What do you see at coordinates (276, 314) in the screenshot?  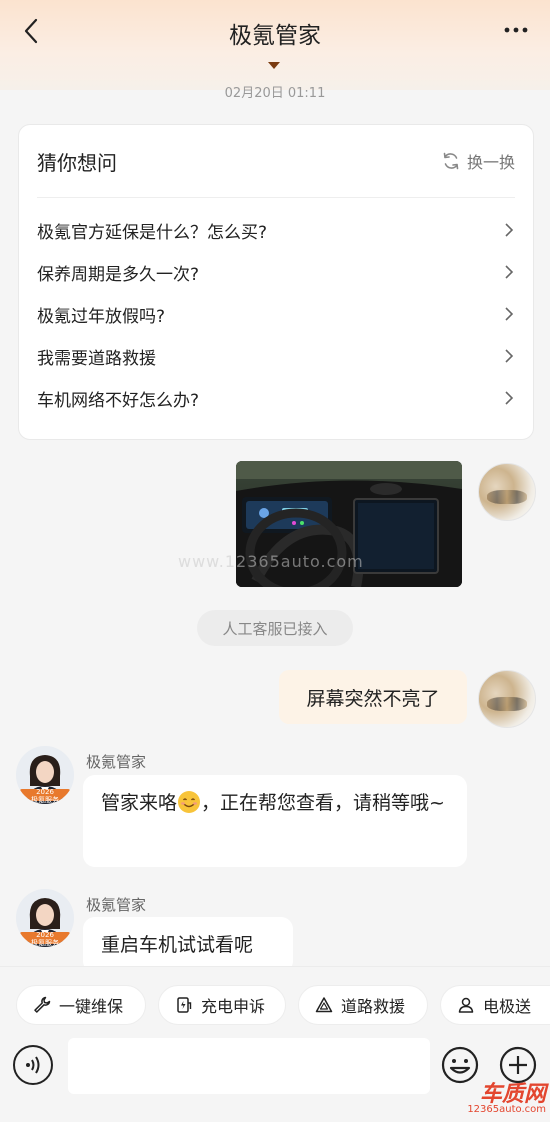 I see `question-item: 极氪过年放假吗?` at bounding box center [276, 314].